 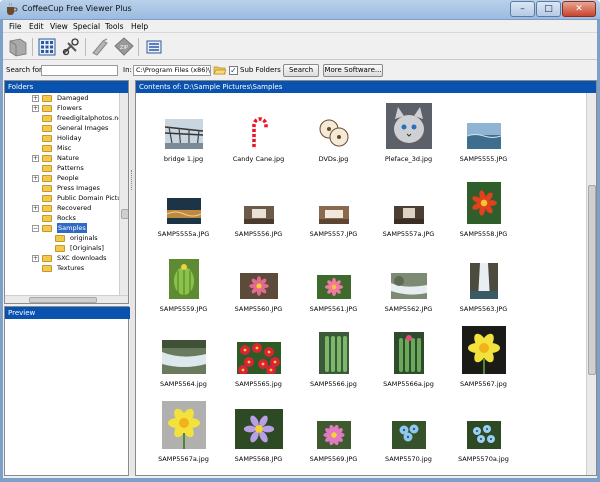 I want to click on thumbnail-item: SAMP5565.jpg, so click(x=258, y=361).